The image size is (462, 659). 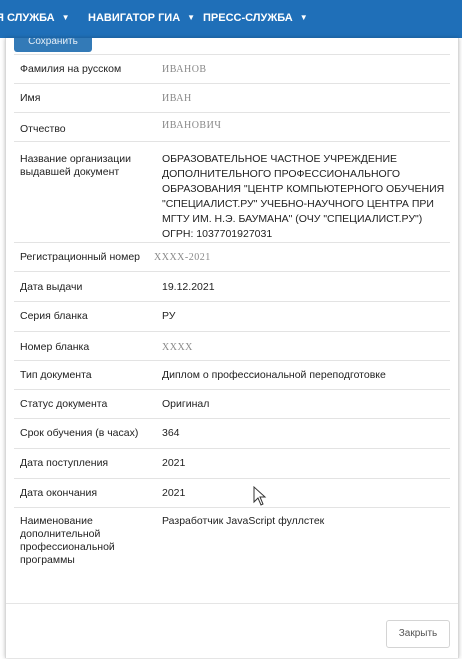 I want to click on detail-row-firstname: Имя ИВАН, so click(x=232, y=97).